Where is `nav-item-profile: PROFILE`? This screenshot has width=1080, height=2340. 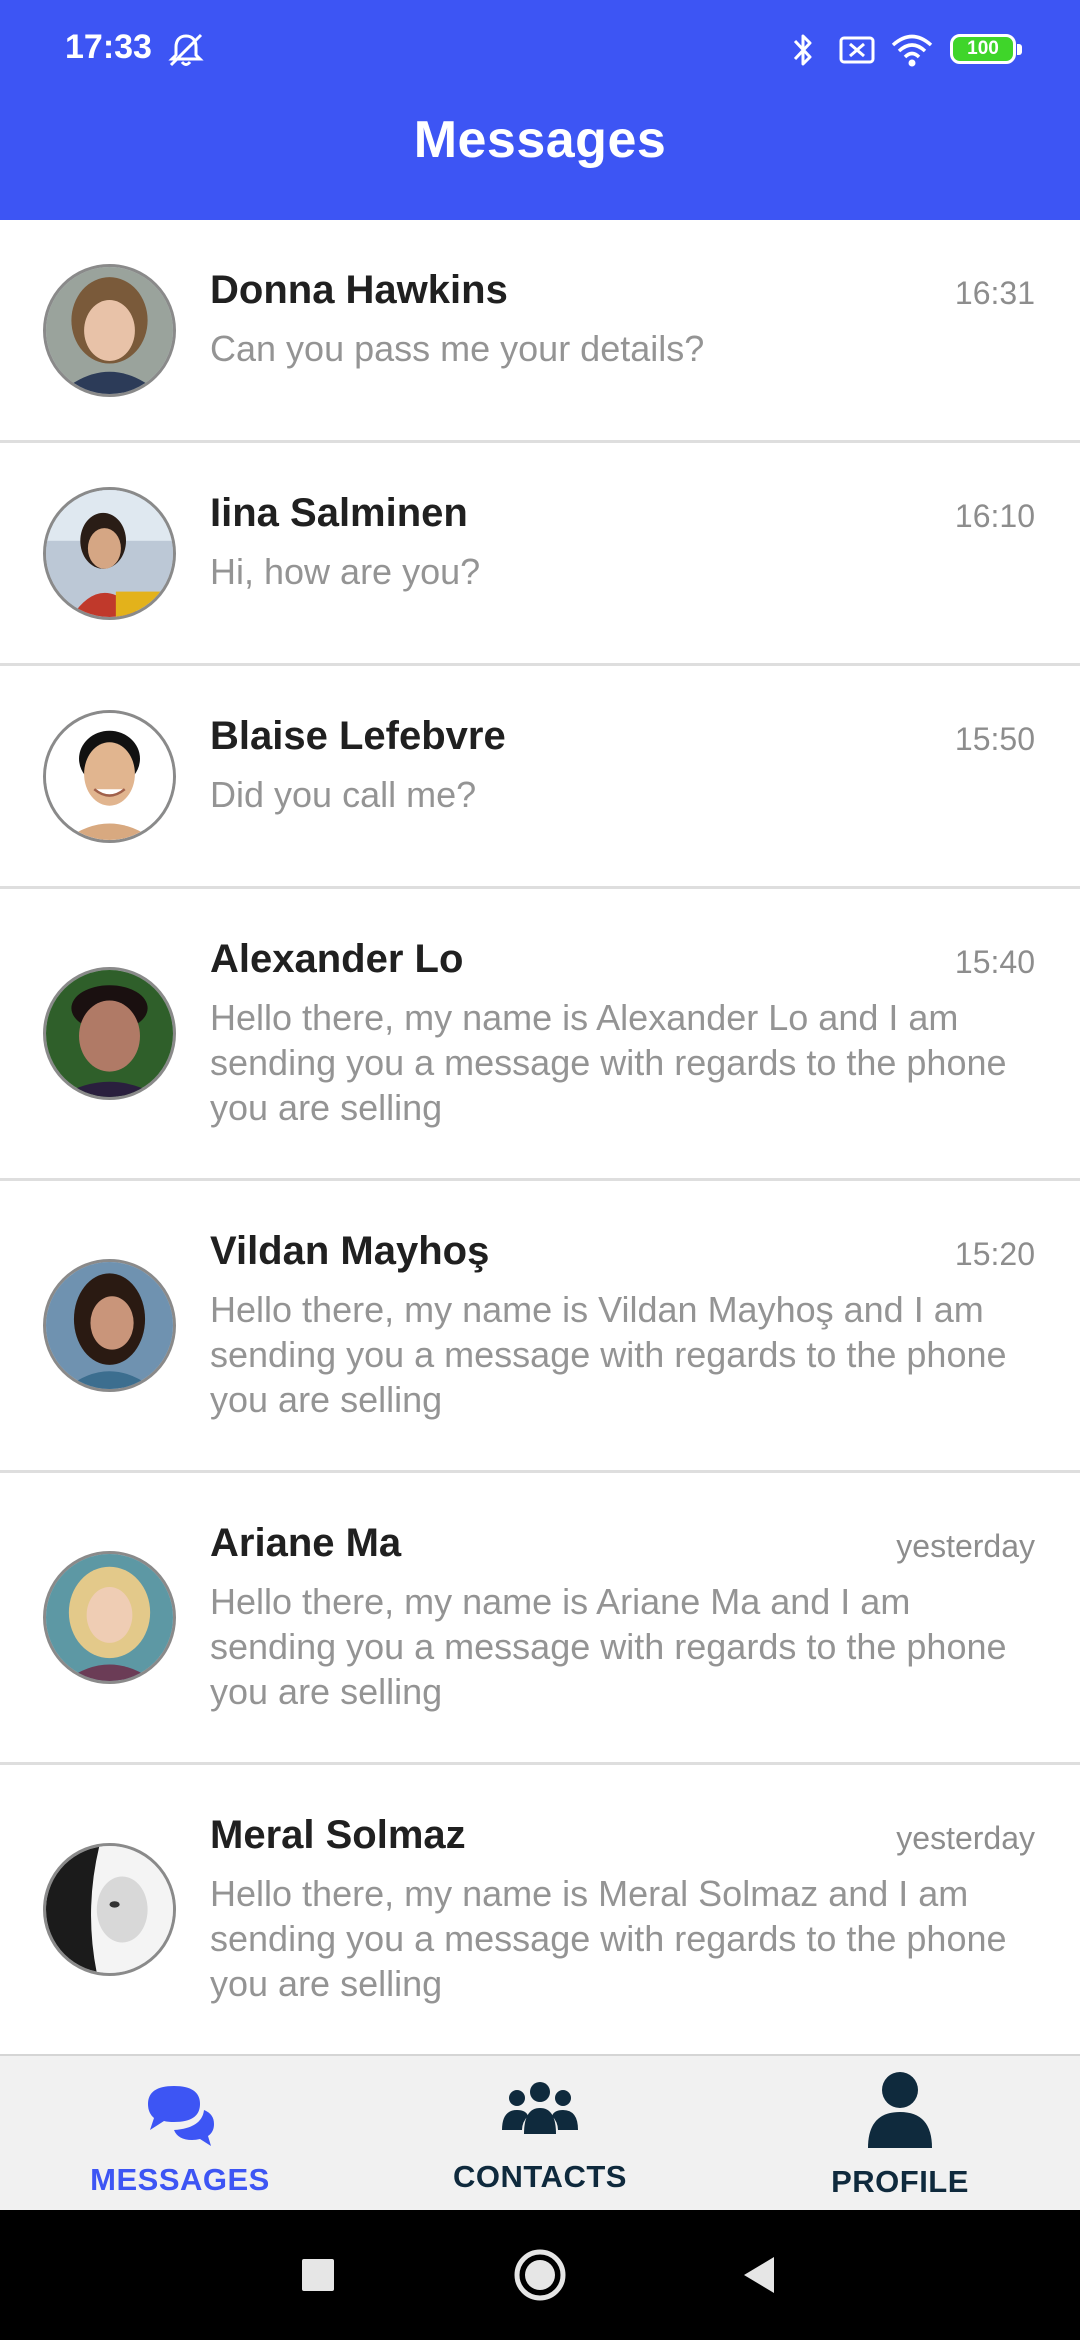
nav-item-profile: PROFILE is located at coordinates (900, 2134).